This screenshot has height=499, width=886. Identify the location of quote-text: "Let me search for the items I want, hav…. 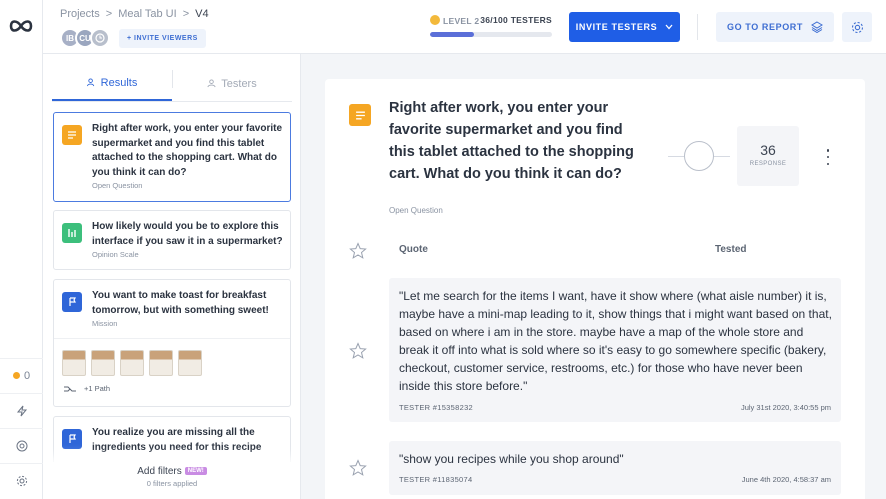
(615, 341).